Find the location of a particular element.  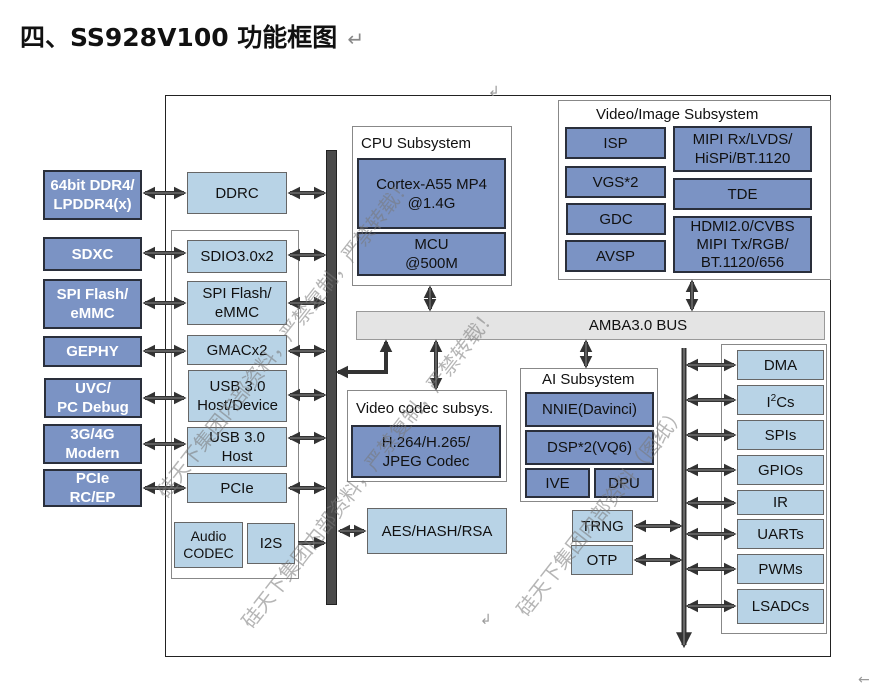

page-title: 四、SS928V100 功能框图 ↵ is located at coordinates (192, 36).